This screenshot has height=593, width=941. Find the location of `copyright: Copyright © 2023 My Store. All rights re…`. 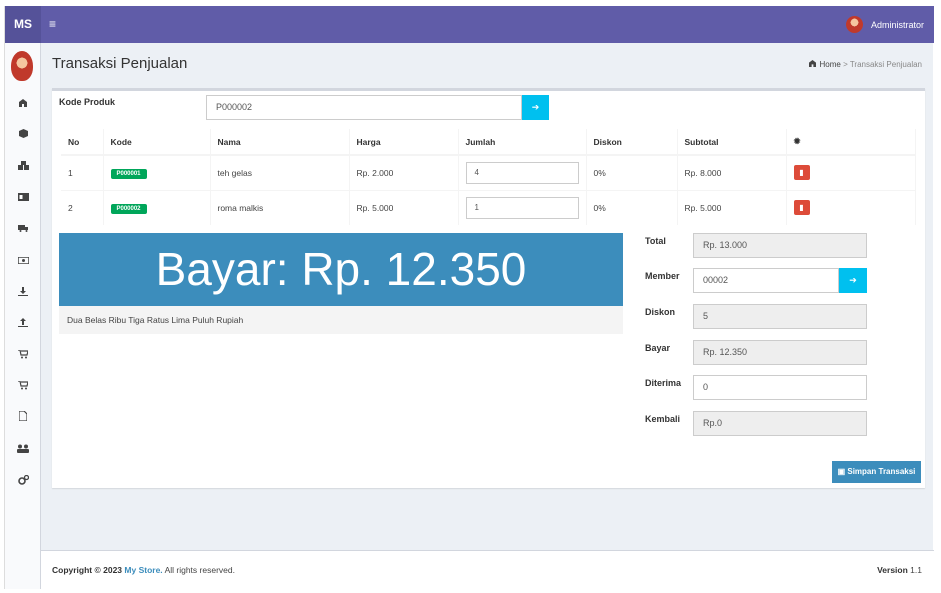

copyright: Copyright © 2023 My Store. All rights re… is located at coordinates (143, 570).